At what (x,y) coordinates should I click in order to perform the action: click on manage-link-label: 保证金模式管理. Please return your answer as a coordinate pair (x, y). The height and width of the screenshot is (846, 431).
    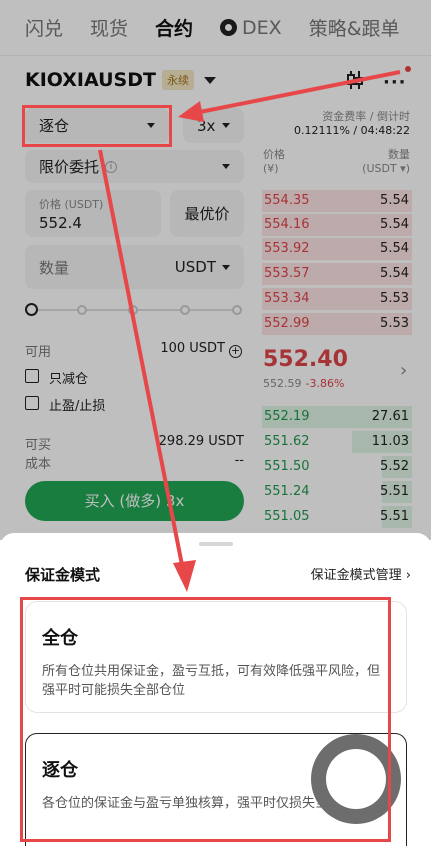
    Looking at the image, I should click on (356, 575).